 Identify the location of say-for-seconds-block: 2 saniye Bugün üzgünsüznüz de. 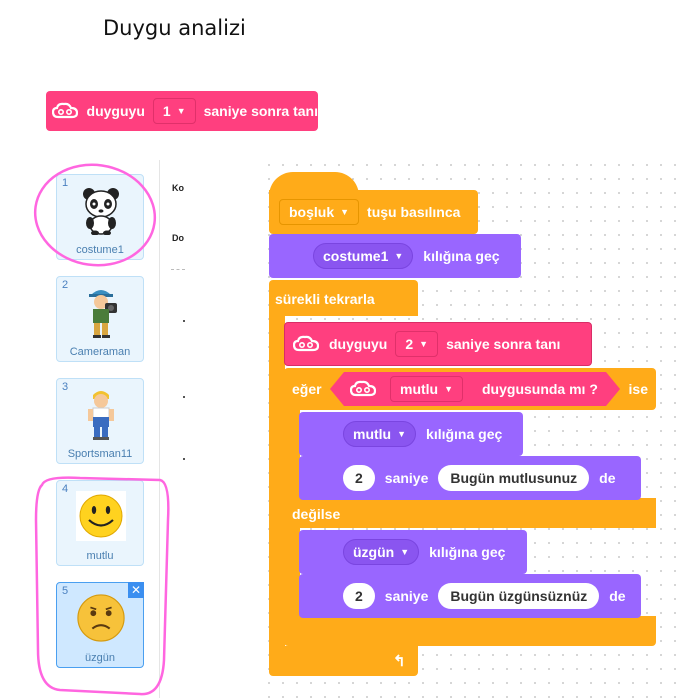
(470, 596).